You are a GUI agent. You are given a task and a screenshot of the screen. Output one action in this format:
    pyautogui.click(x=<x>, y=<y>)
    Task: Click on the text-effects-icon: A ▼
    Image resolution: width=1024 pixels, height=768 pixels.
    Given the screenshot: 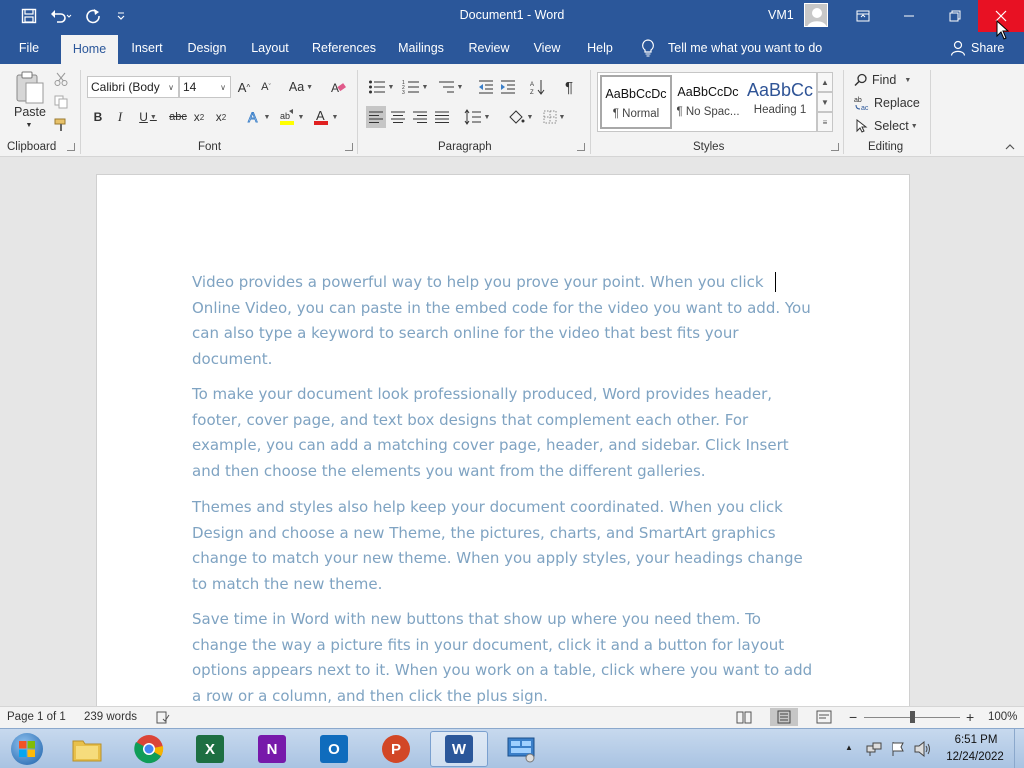 What is the action you would take?
    pyautogui.click(x=258, y=117)
    